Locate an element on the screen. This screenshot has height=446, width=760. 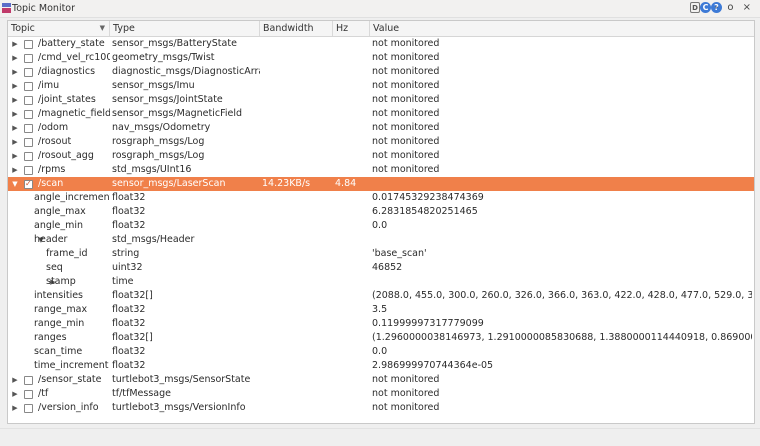
topic-row: ▶ /tf tf/tfMessage not monitored is located at coordinates (381, 394).